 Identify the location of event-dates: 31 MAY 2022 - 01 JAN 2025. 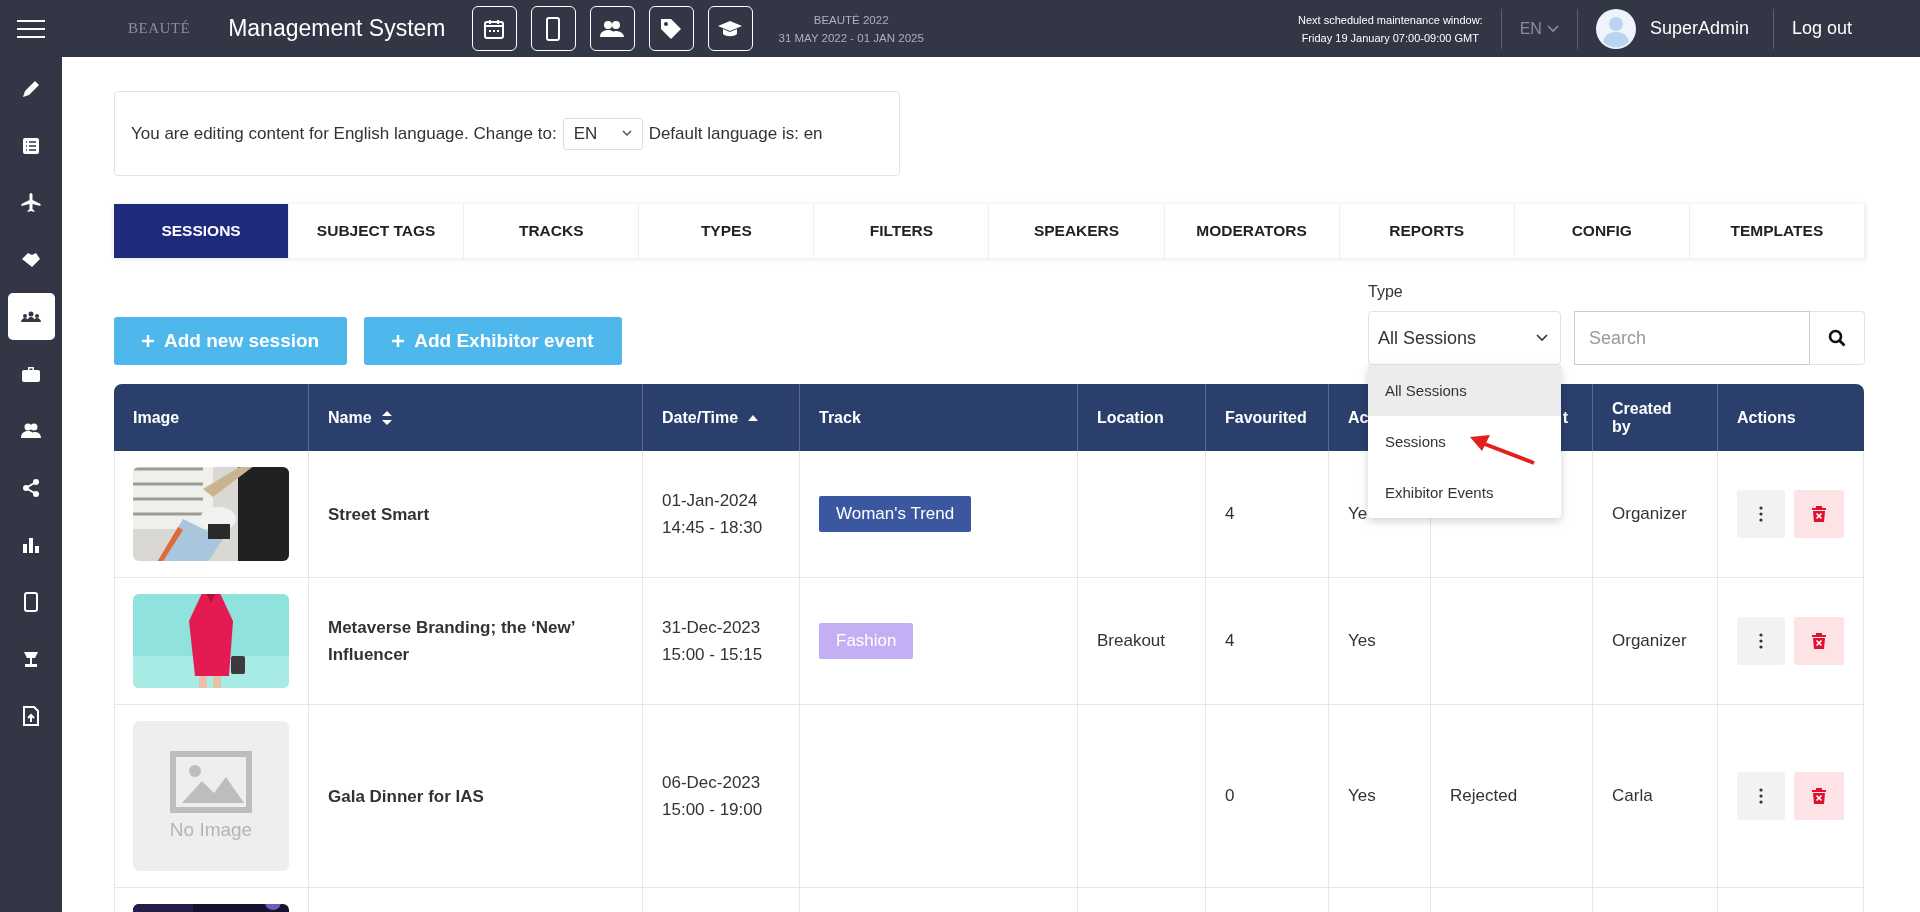
(851, 38).